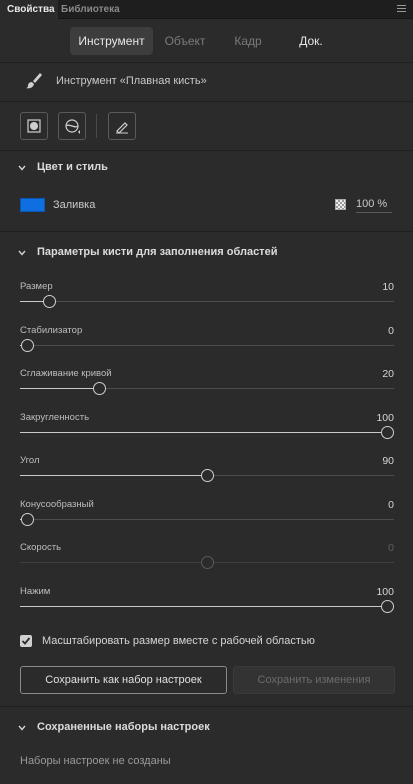 This screenshot has height=784, width=413. I want to click on taper-slider: Конусообразный 0, so click(207, 521).